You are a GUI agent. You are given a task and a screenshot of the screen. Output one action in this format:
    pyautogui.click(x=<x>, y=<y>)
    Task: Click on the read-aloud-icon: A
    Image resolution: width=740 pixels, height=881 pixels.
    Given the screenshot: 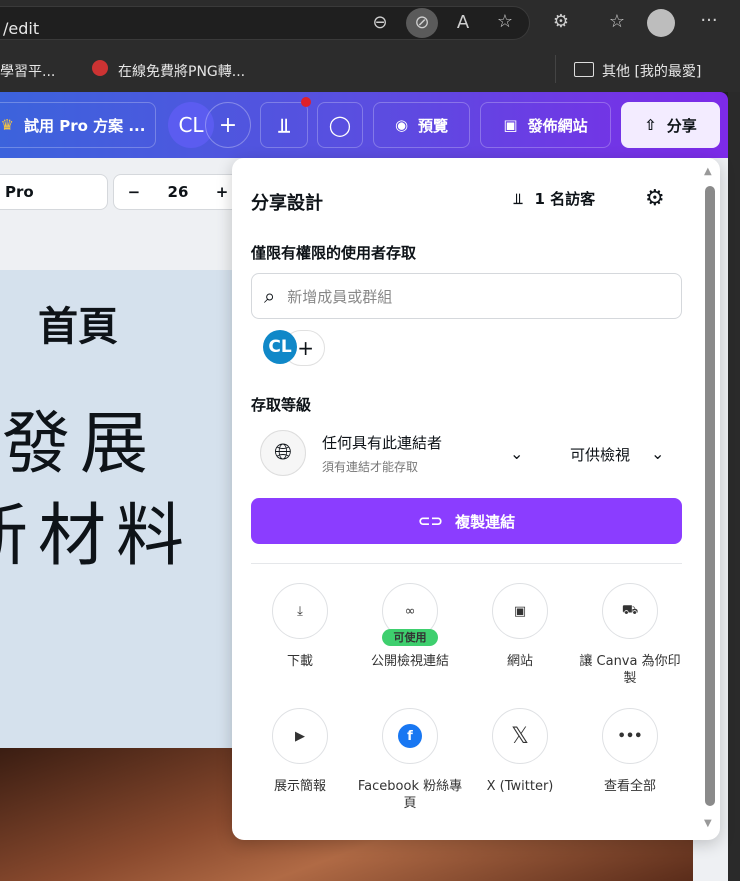 What is the action you would take?
    pyautogui.click(x=463, y=22)
    